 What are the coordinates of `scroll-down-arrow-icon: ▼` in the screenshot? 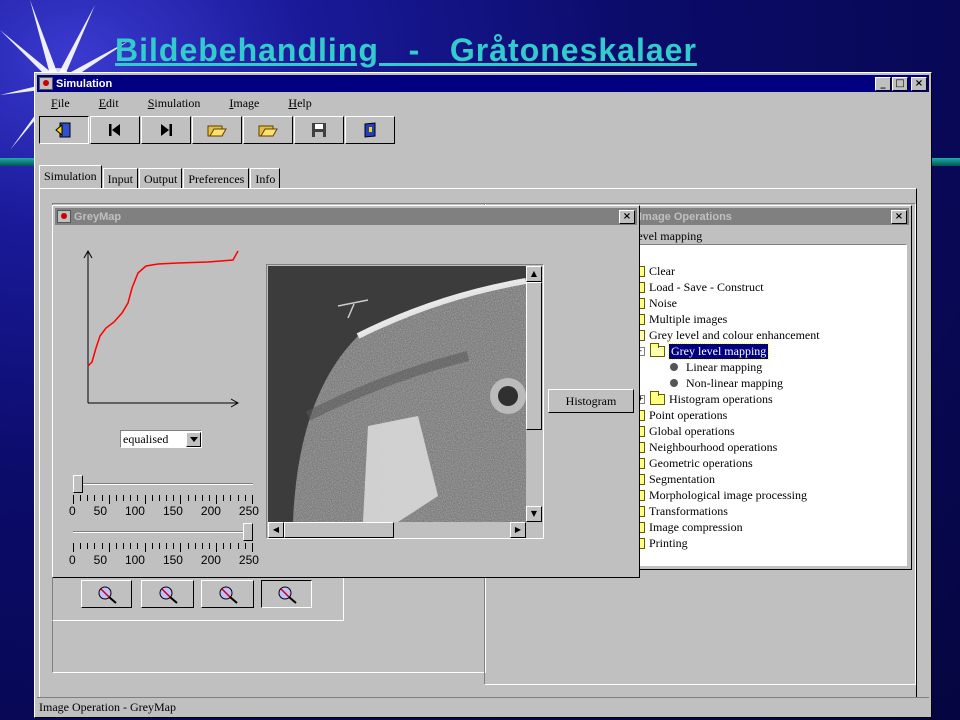 It's located at (534, 514).